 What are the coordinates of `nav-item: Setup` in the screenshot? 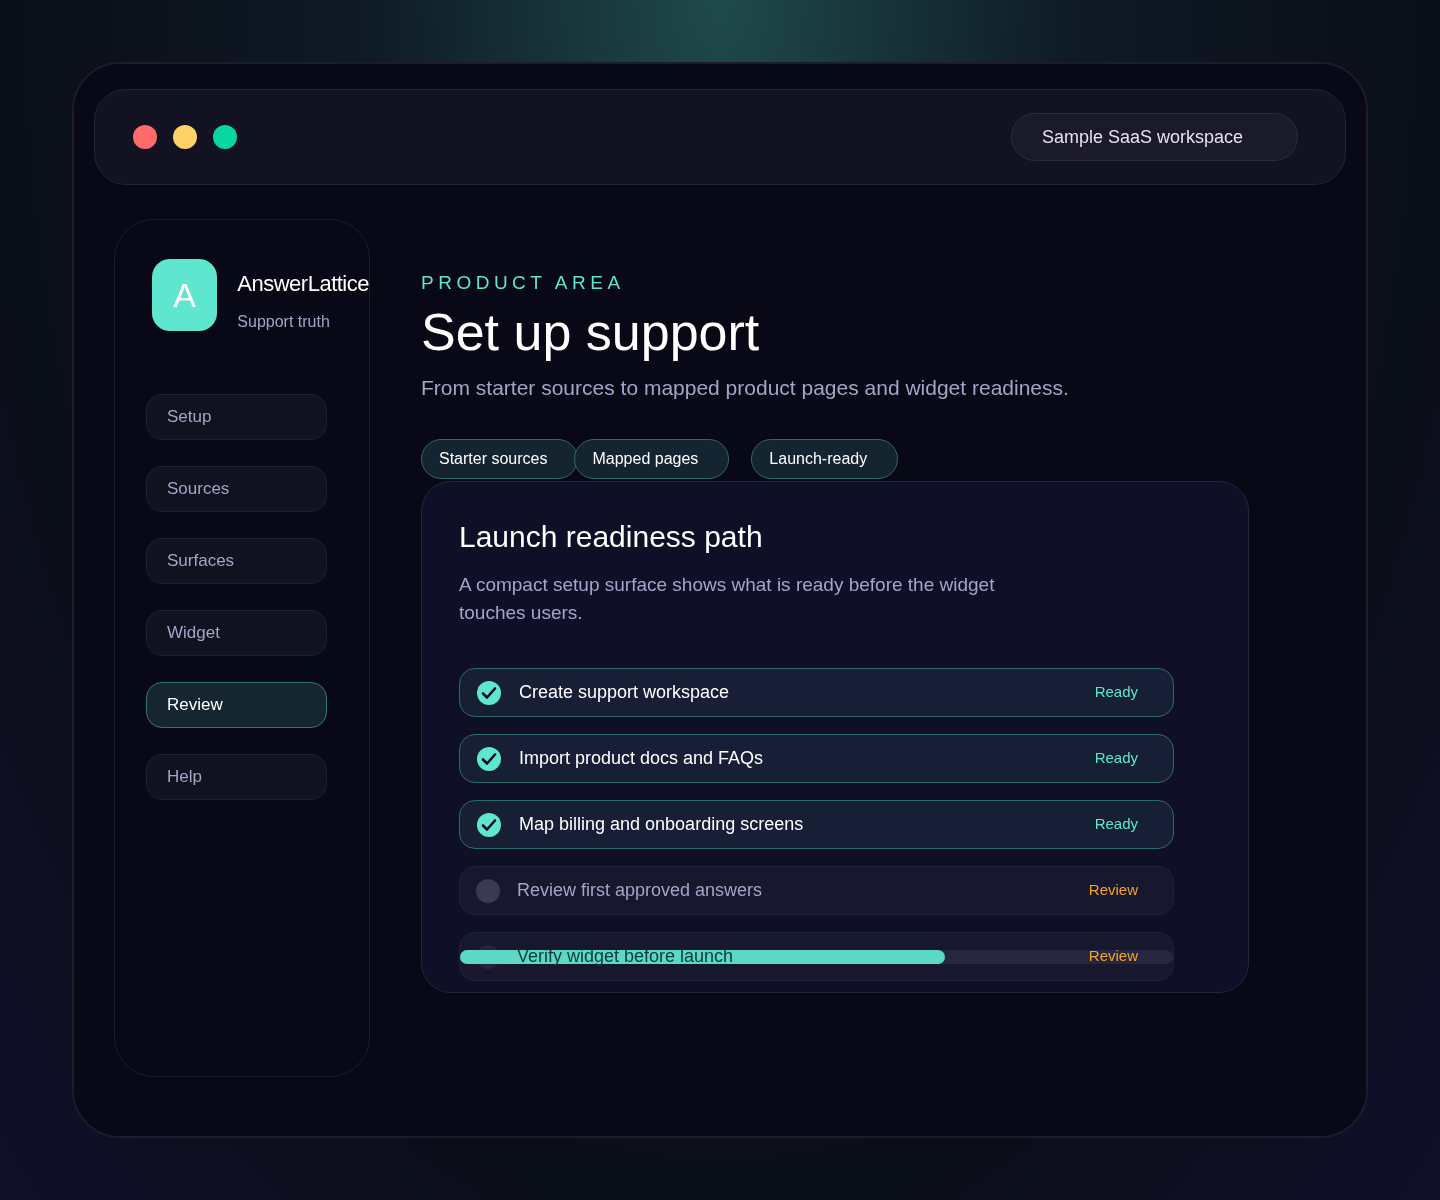 It's located at (236, 417).